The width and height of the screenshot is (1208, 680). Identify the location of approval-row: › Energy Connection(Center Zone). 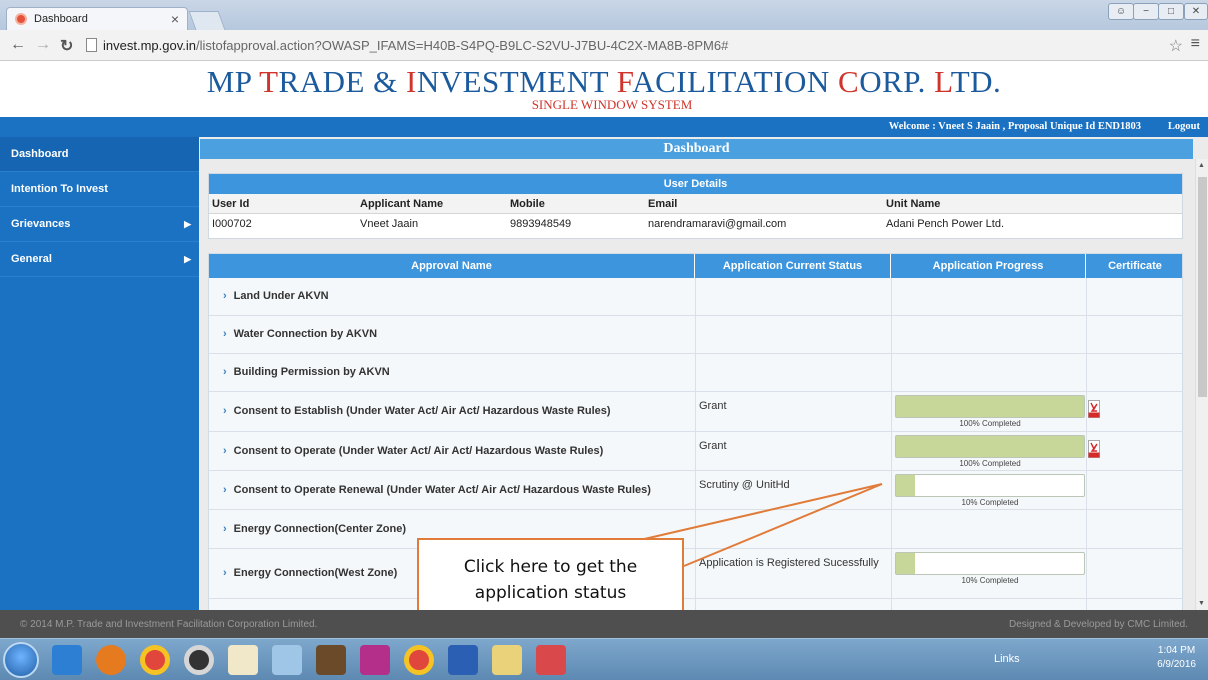
(695, 529).